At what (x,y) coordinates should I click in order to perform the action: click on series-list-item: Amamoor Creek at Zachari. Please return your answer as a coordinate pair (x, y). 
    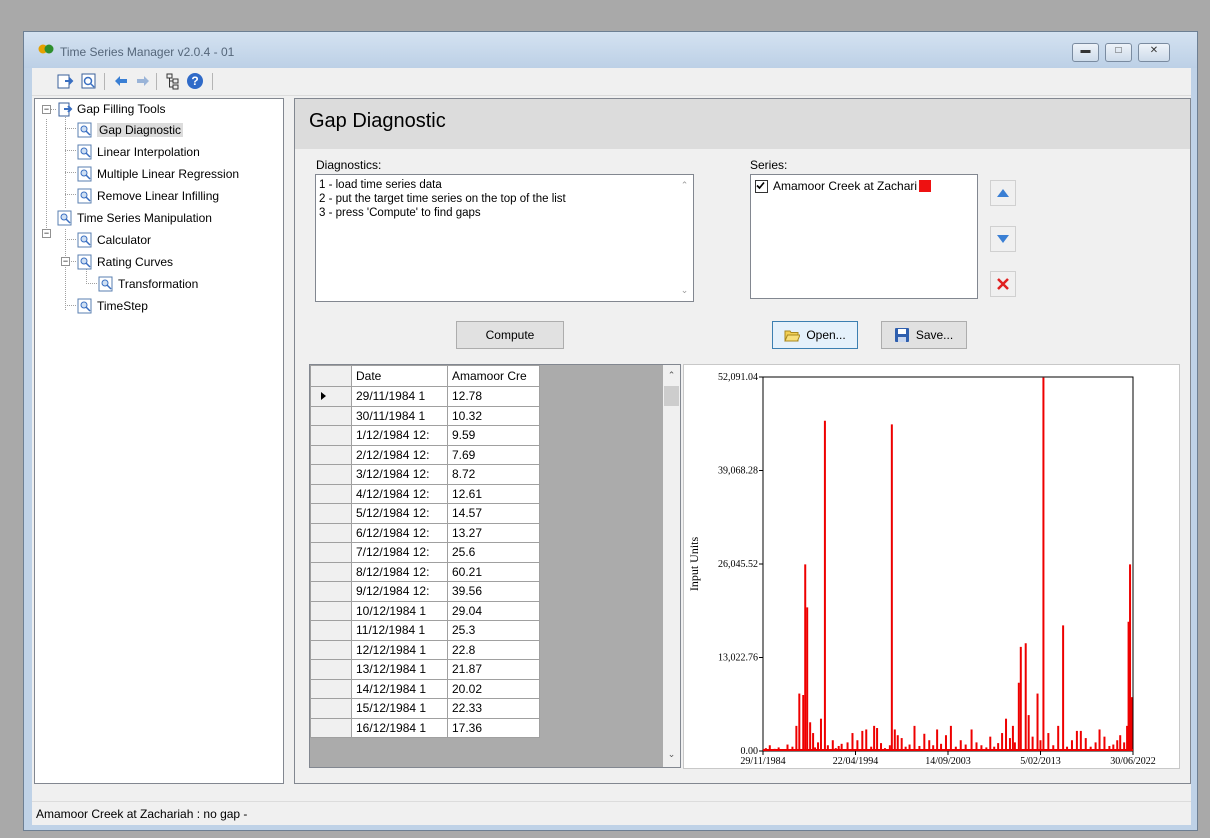
    Looking at the image, I should click on (843, 186).